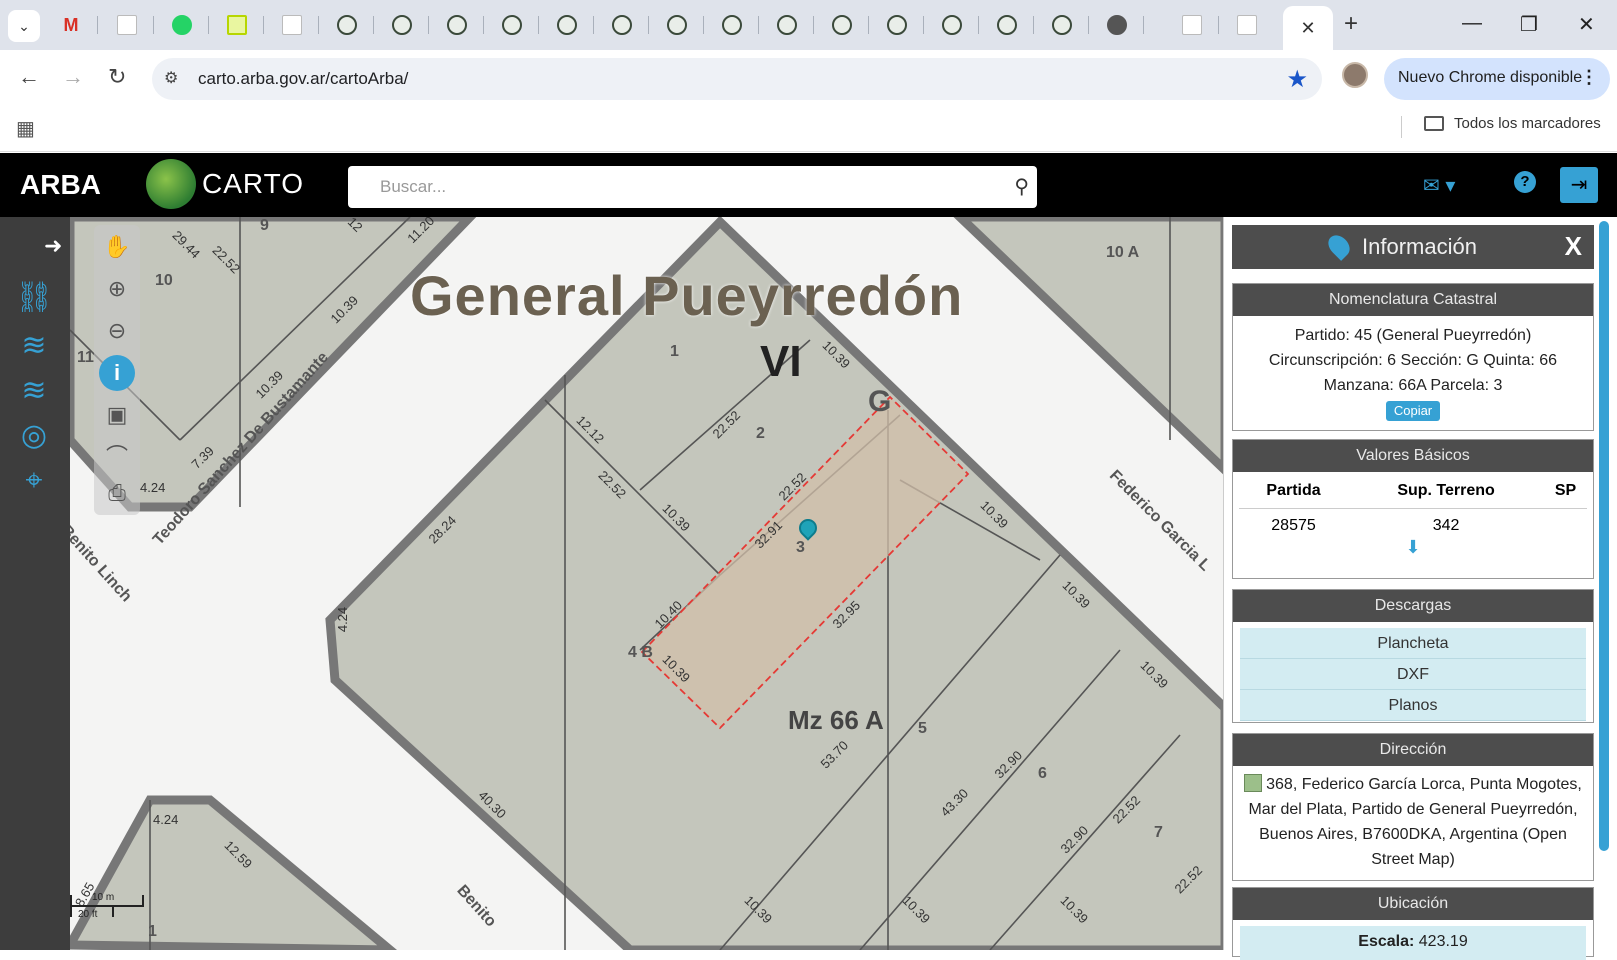  What do you see at coordinates (1497, 79) in the screenshot?
I see `chrome-update-button: Nuevo Chrome disponible ⋮` at bounding box center [1497, 79].